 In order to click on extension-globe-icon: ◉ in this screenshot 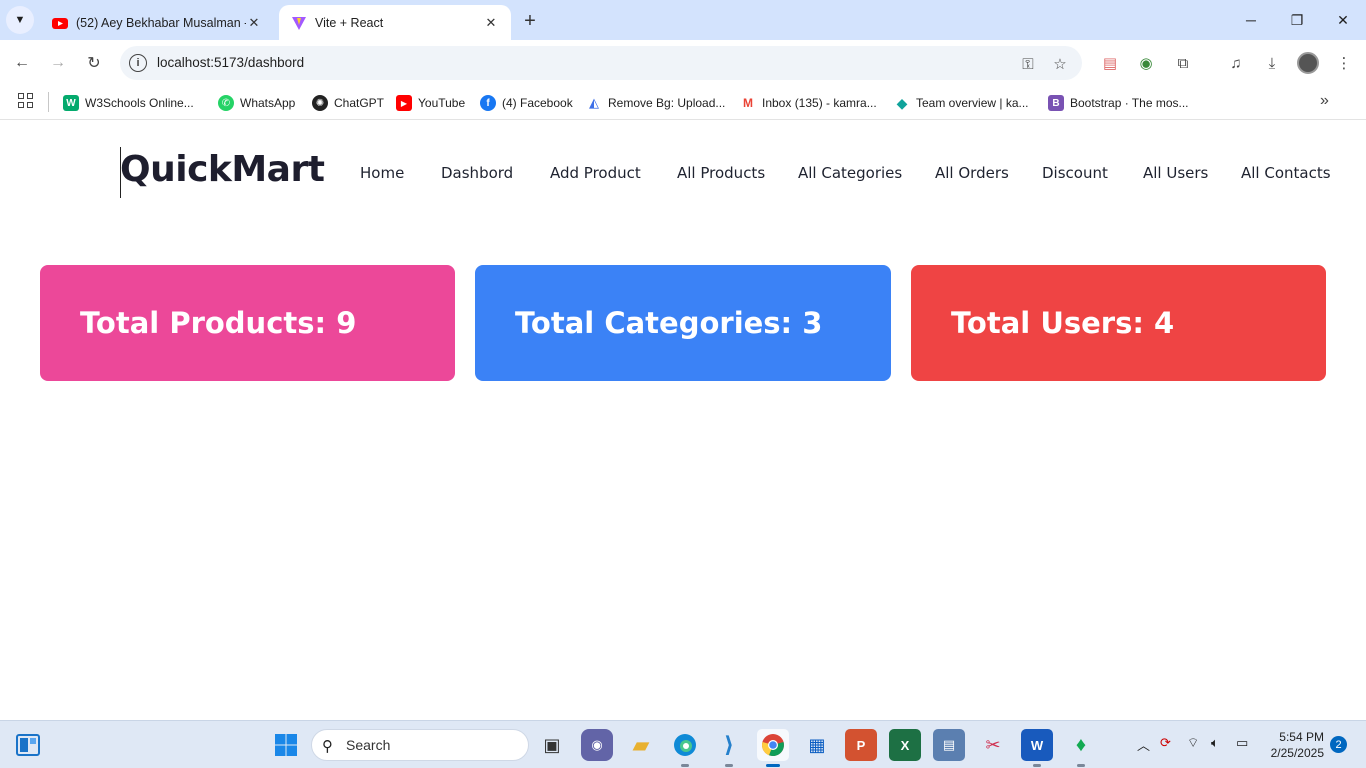, I will do `click(1146, 63)`.